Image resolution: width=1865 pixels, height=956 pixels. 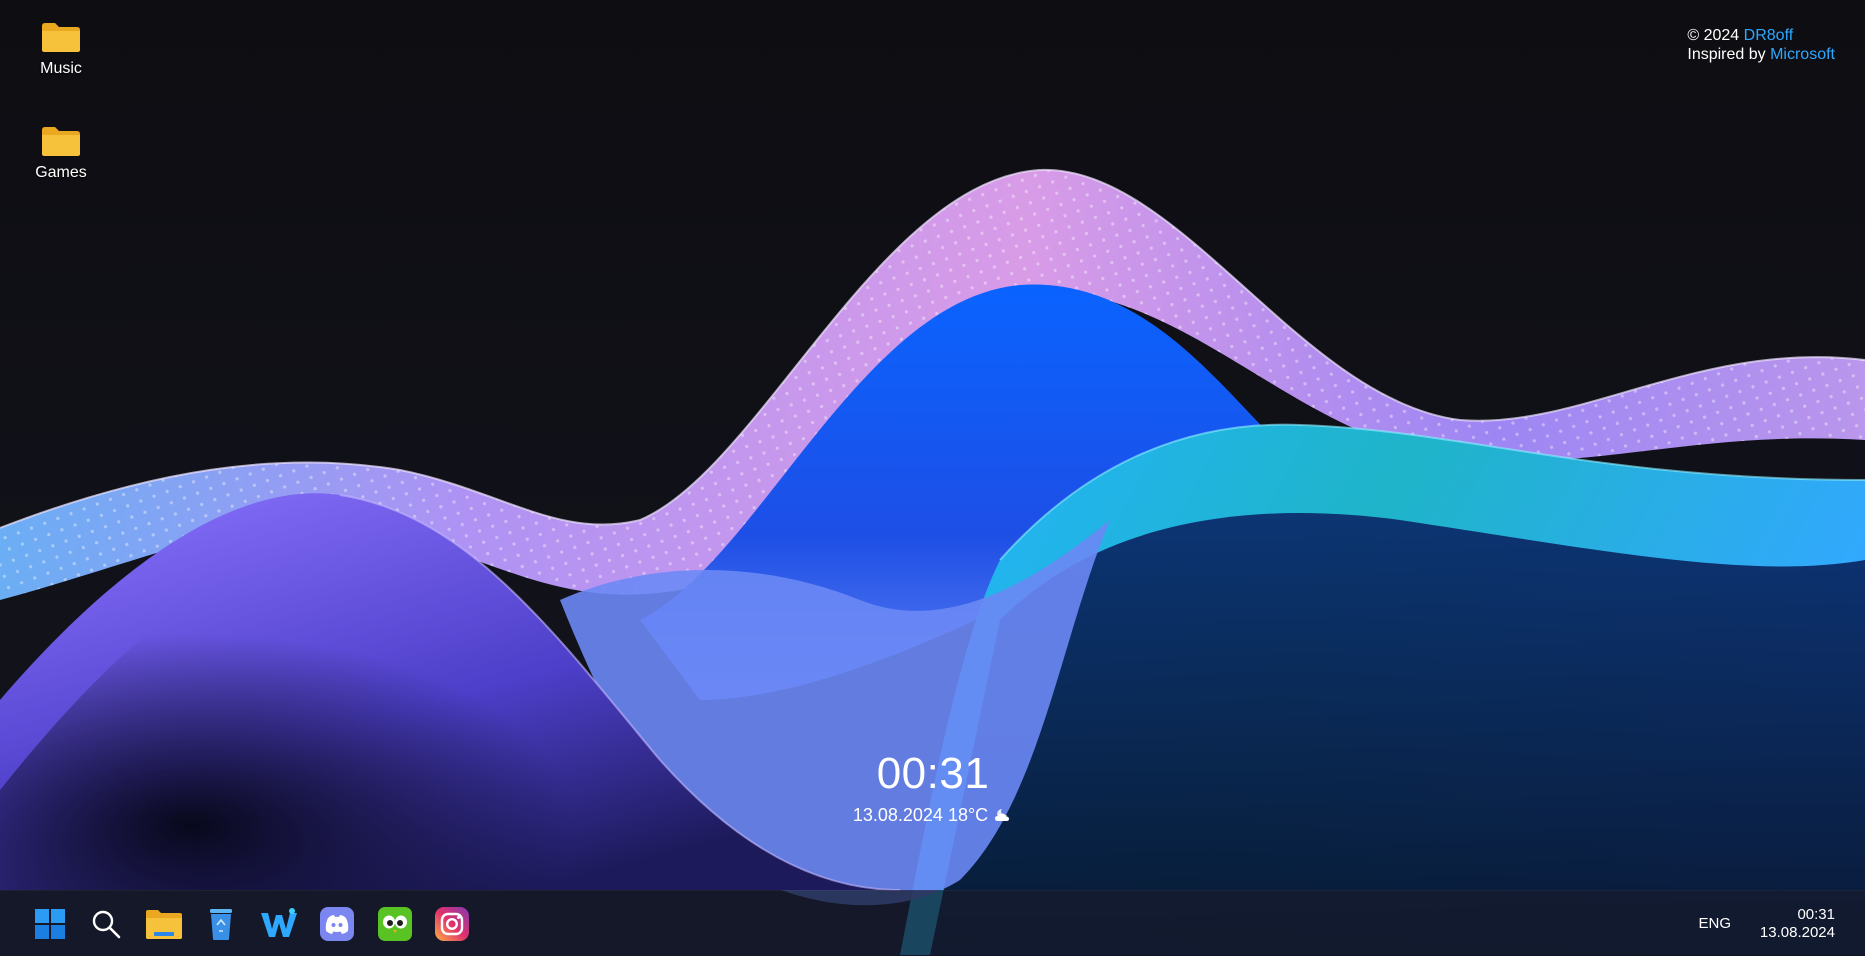 I want to click on instagram-icon, so click(x=452, y=924).